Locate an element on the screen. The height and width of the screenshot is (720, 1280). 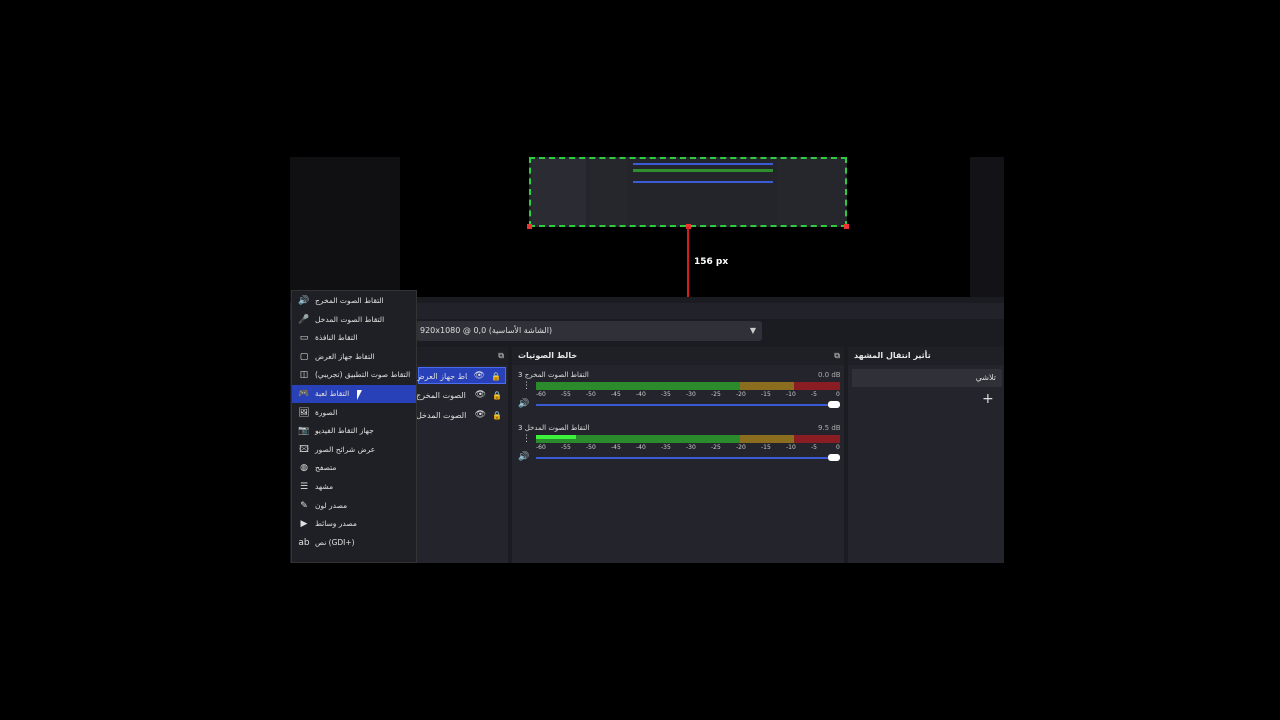
source-item-label: التقاط الصوت المدخل is located at coordinates (442, 415).